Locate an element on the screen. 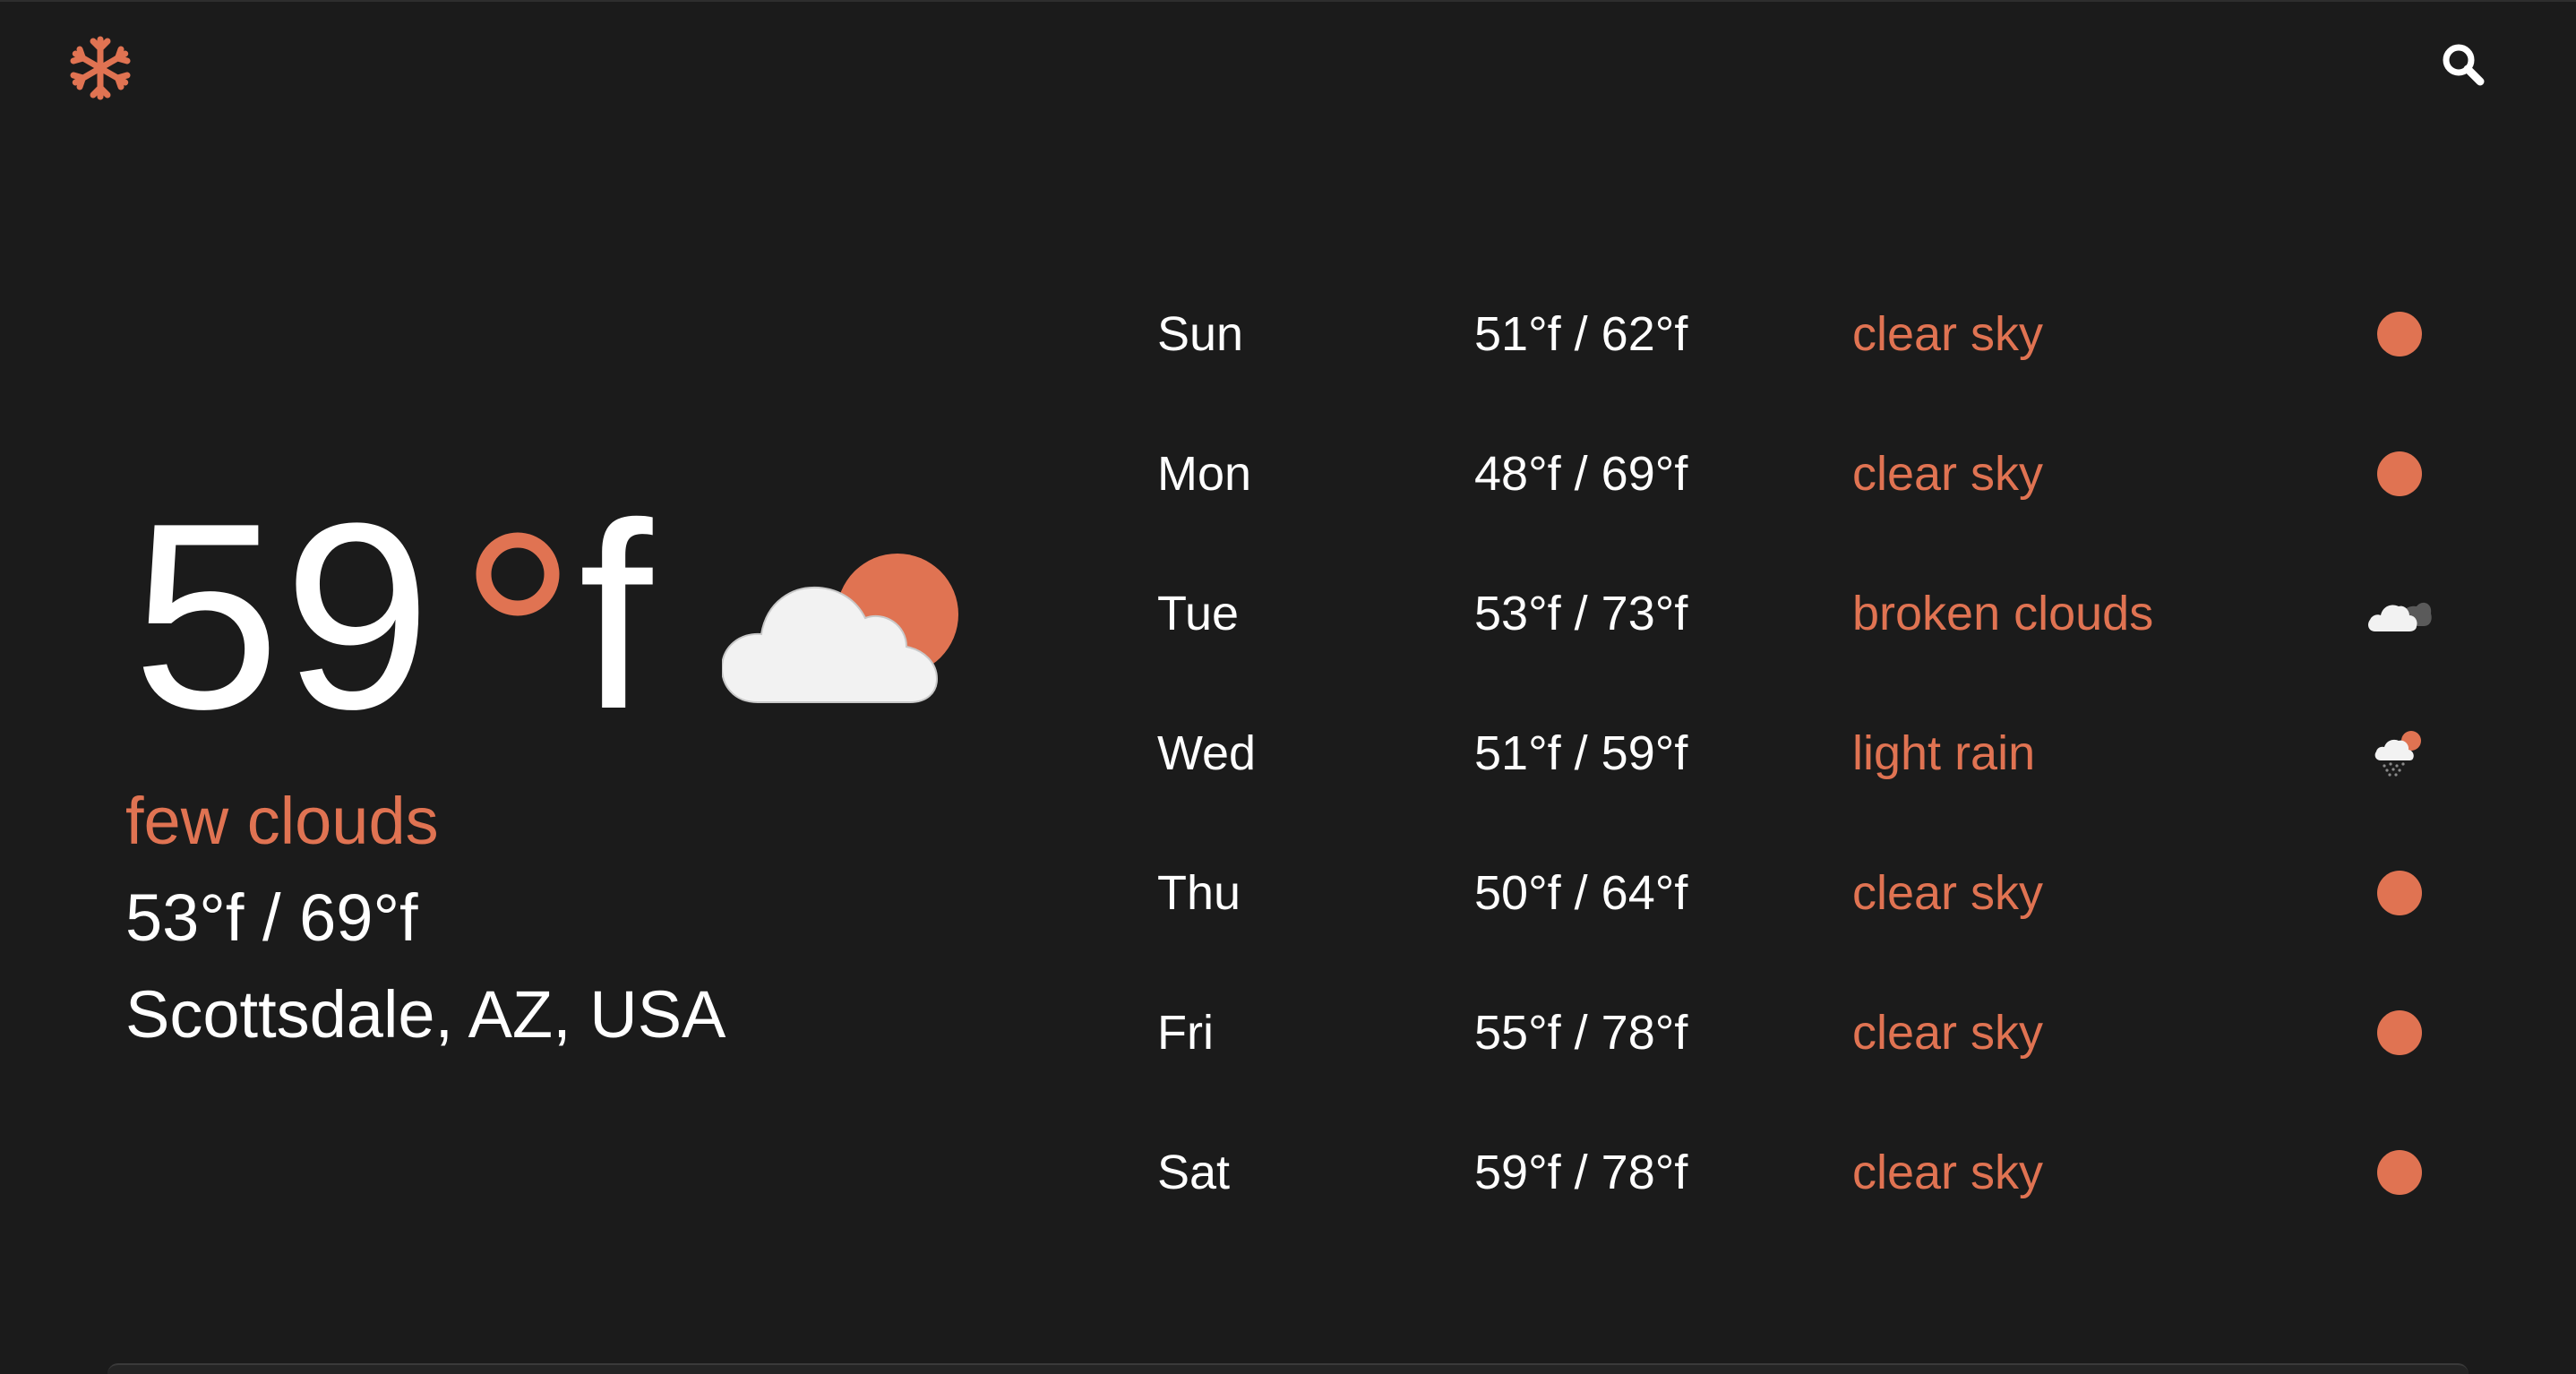  forecast-range: 59°f / 78°f is located at coordinates (1581, 1172).